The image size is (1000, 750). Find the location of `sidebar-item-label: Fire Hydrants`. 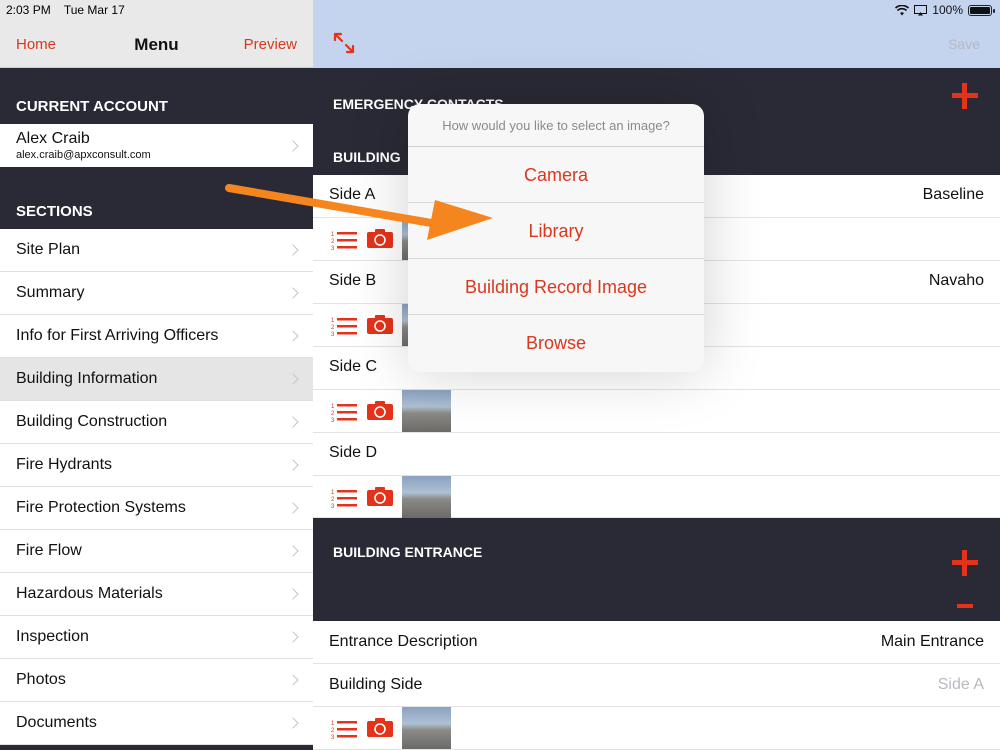

sidebar-item-label: Fire Hydrants is located at coordinates (64, 464).